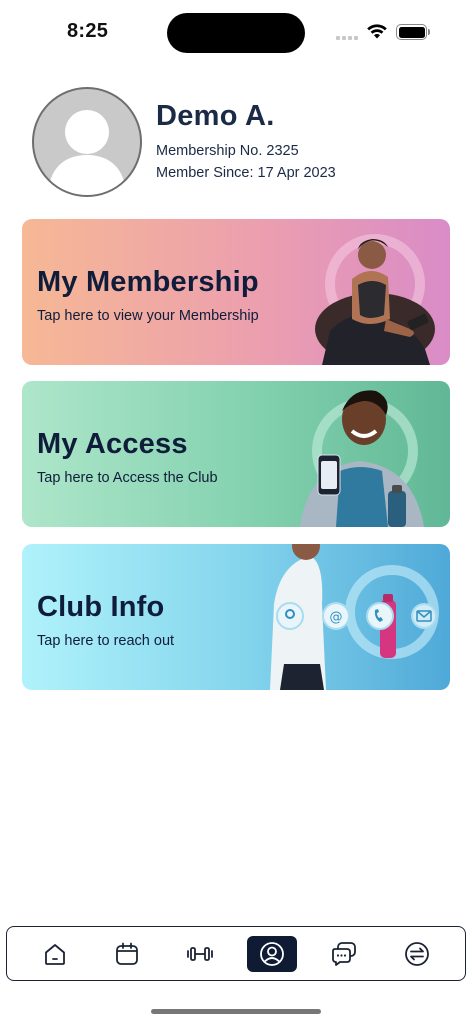 The image size is (472, 1024). Describe the element at coordinates (88, 31) in the screenshot. I see `status-time: 8:25` at that location.